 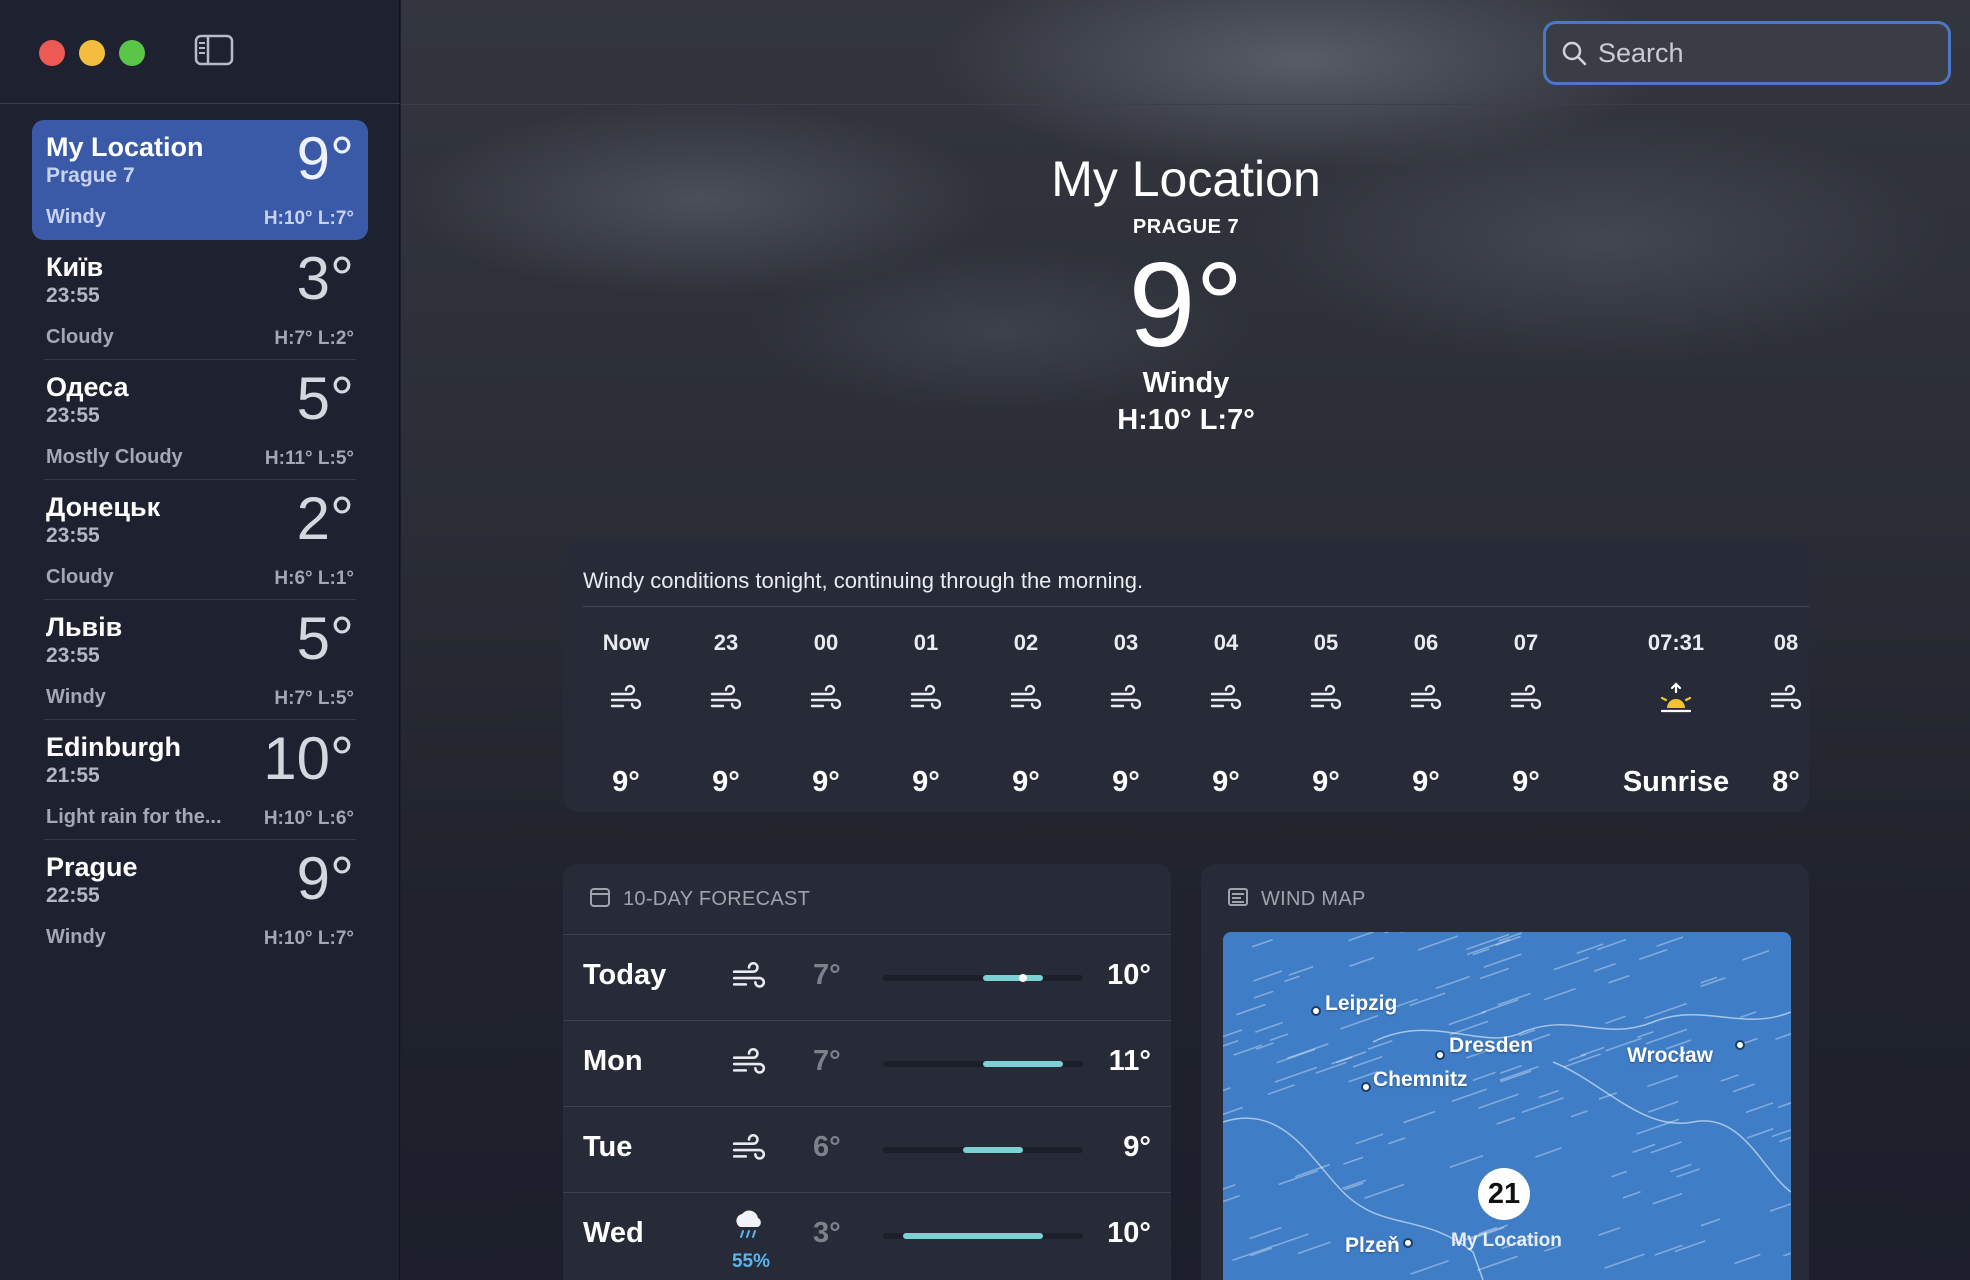 I want to click on hour-item: 06 9°, so click(x=1426, y=715).